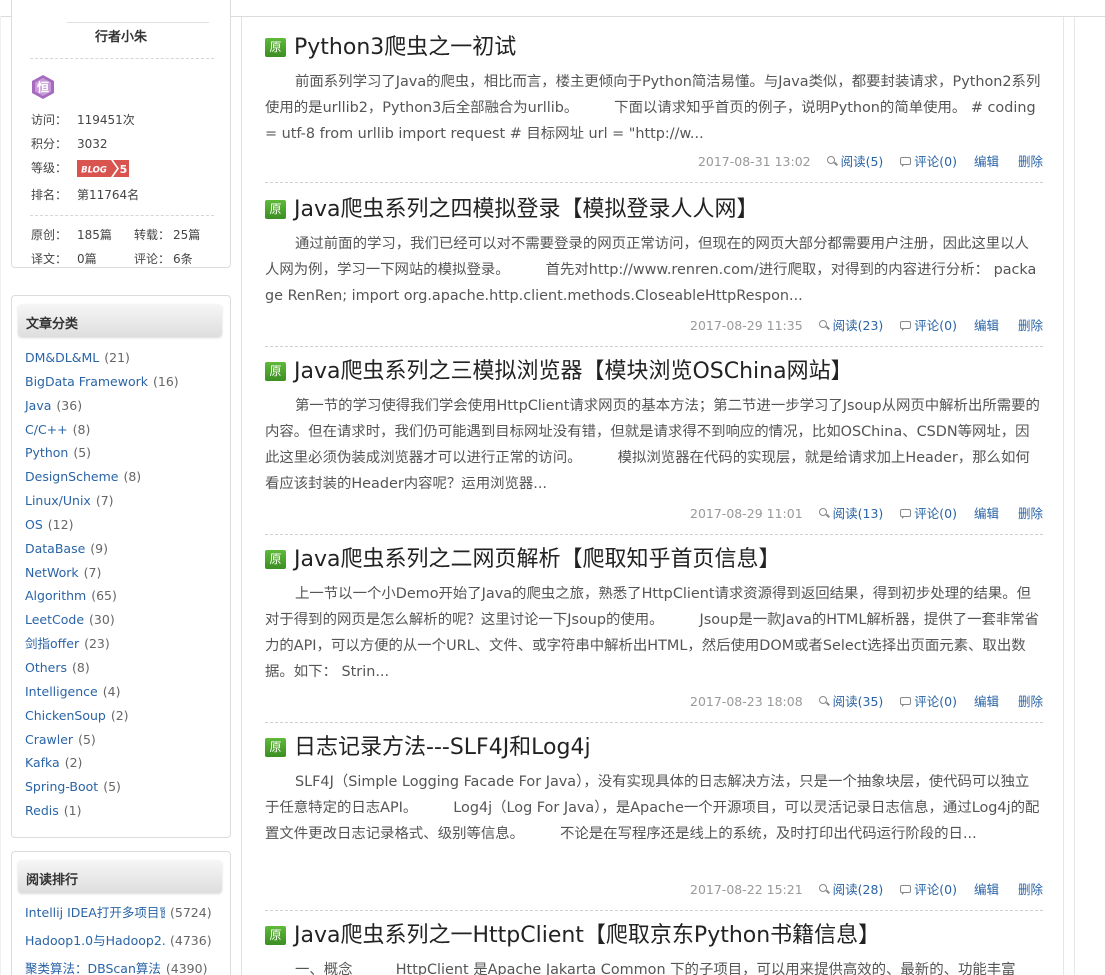 The image size is (1105, 975). What do you see at coordinates (116, 235) in the screenshot?
I see `count-row-1: 原创： 185篇 转载： 25篇` at bounding box center [116, 235].